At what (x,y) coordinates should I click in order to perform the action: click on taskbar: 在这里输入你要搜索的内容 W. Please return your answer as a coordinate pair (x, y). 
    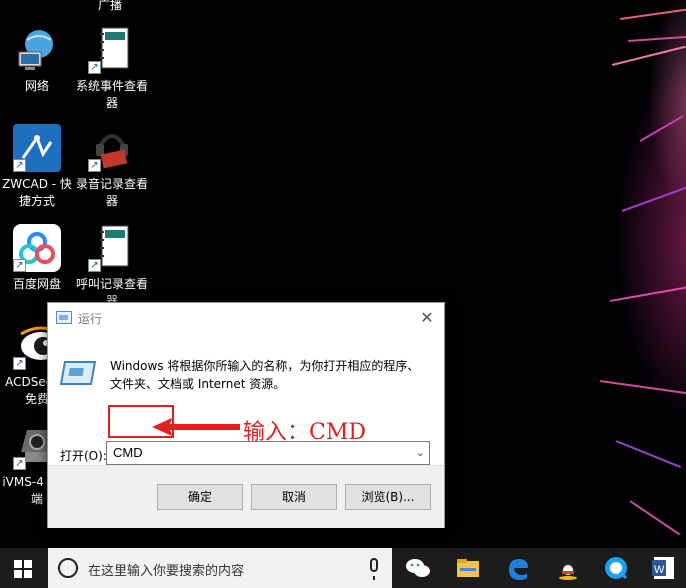
    Looking at the image, I should click on (343, 568).